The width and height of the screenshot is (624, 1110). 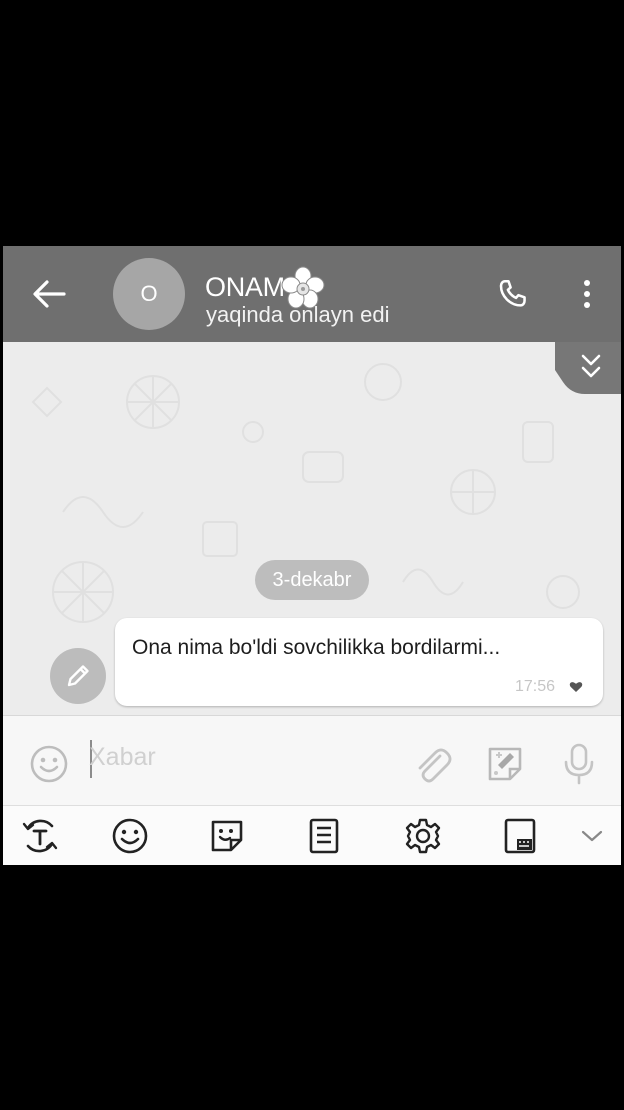 I want to click on settings-icon, so click(x=423, y=836).